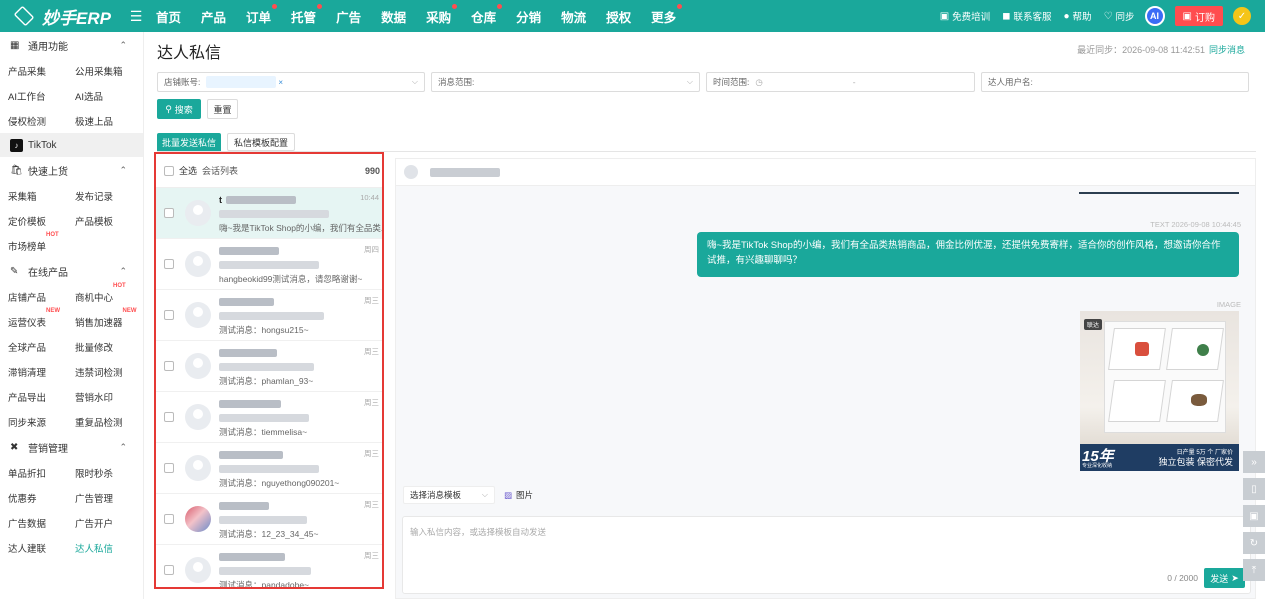 The height and width of the screenshot is (599, 1265). Describe the element at coordinates (269, 264) in the screenshot. I see `conversation-item: hangbeokid99测试消息，请忽略谢谢~ 周四` at that location.